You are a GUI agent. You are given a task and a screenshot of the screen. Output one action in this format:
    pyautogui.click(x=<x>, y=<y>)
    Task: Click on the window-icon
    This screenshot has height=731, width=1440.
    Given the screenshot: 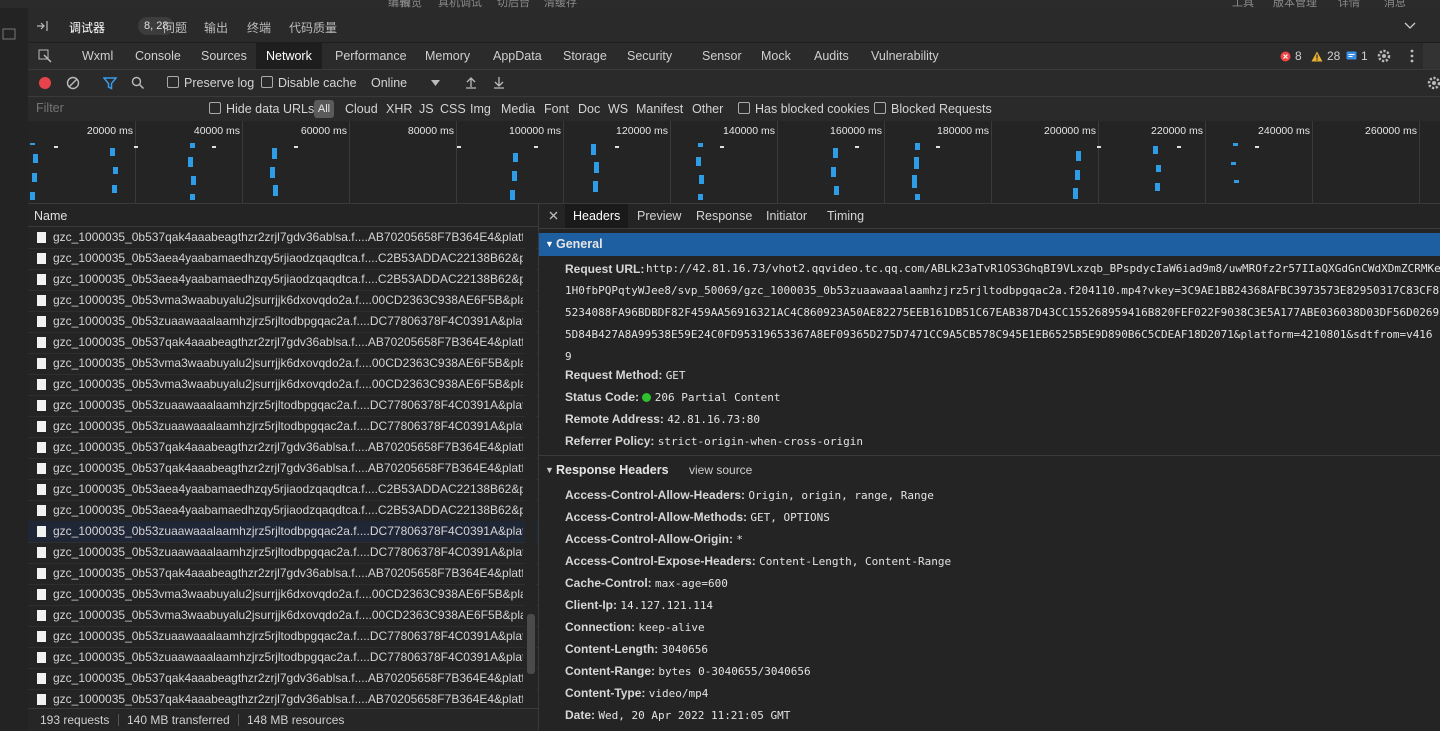 What is the action you would take?
    pyautogui.click(x=9, y=34)
    